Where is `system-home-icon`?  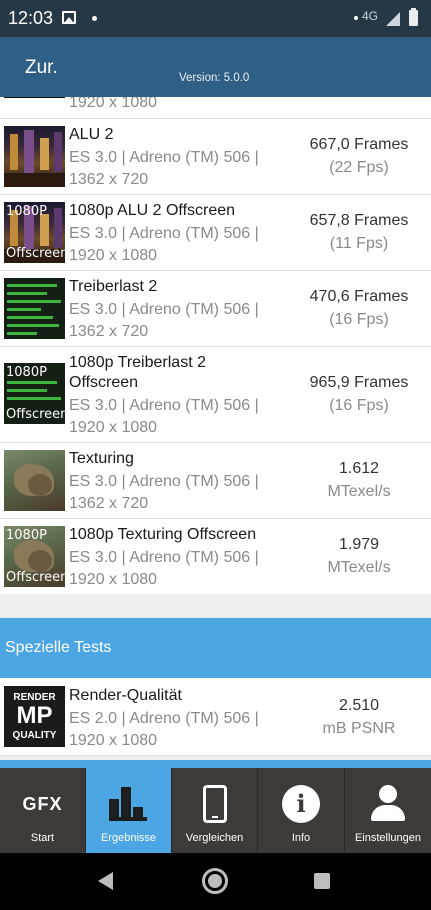 system-home-icon is located at coordinates (215, 881).